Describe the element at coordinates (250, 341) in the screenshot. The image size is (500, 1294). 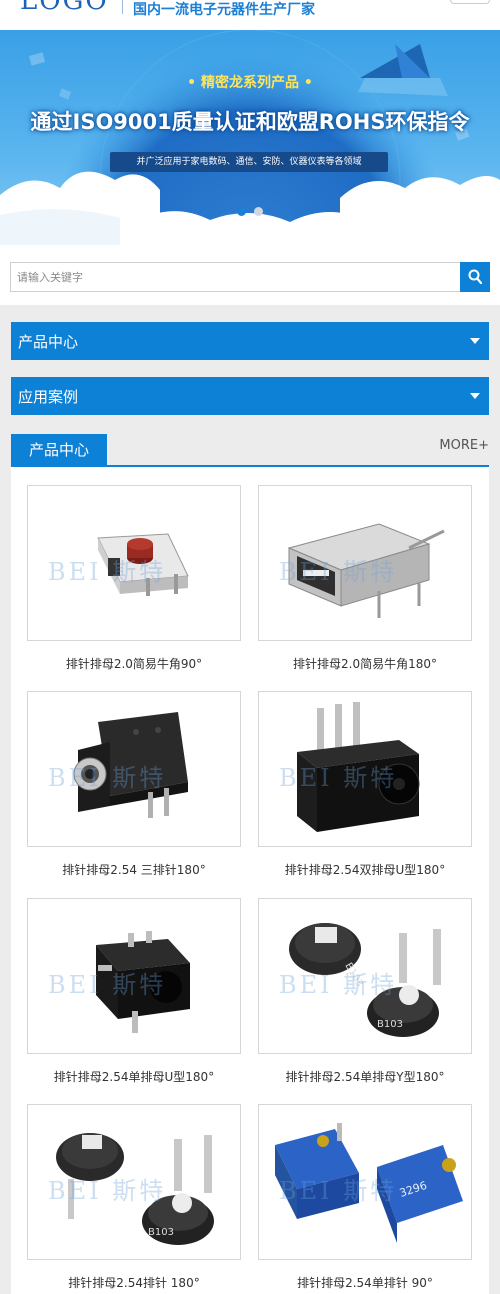
I see `menu-product-center: 产品中心` at that location.